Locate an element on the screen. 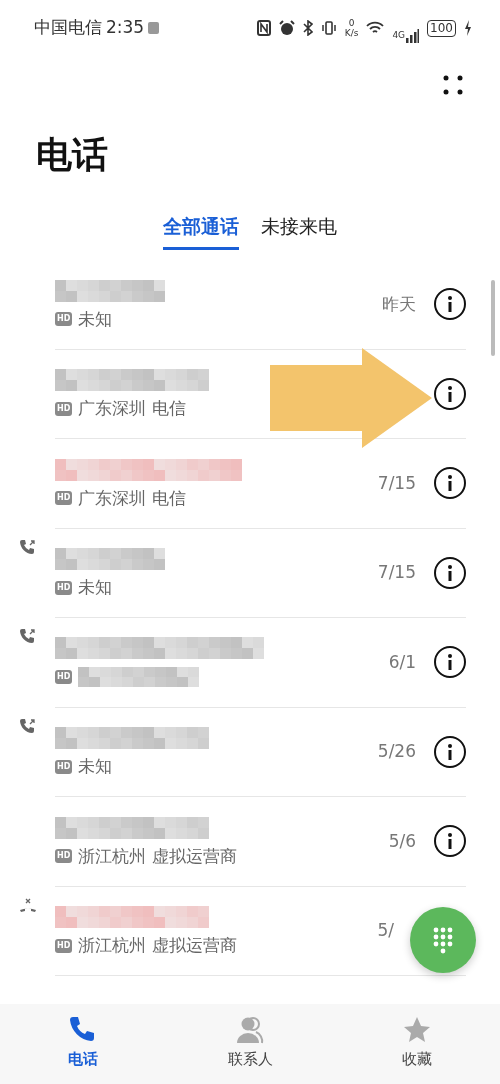 The image size is (500, 1084). tab: 未接来电 is located at coordinates (299, 228).